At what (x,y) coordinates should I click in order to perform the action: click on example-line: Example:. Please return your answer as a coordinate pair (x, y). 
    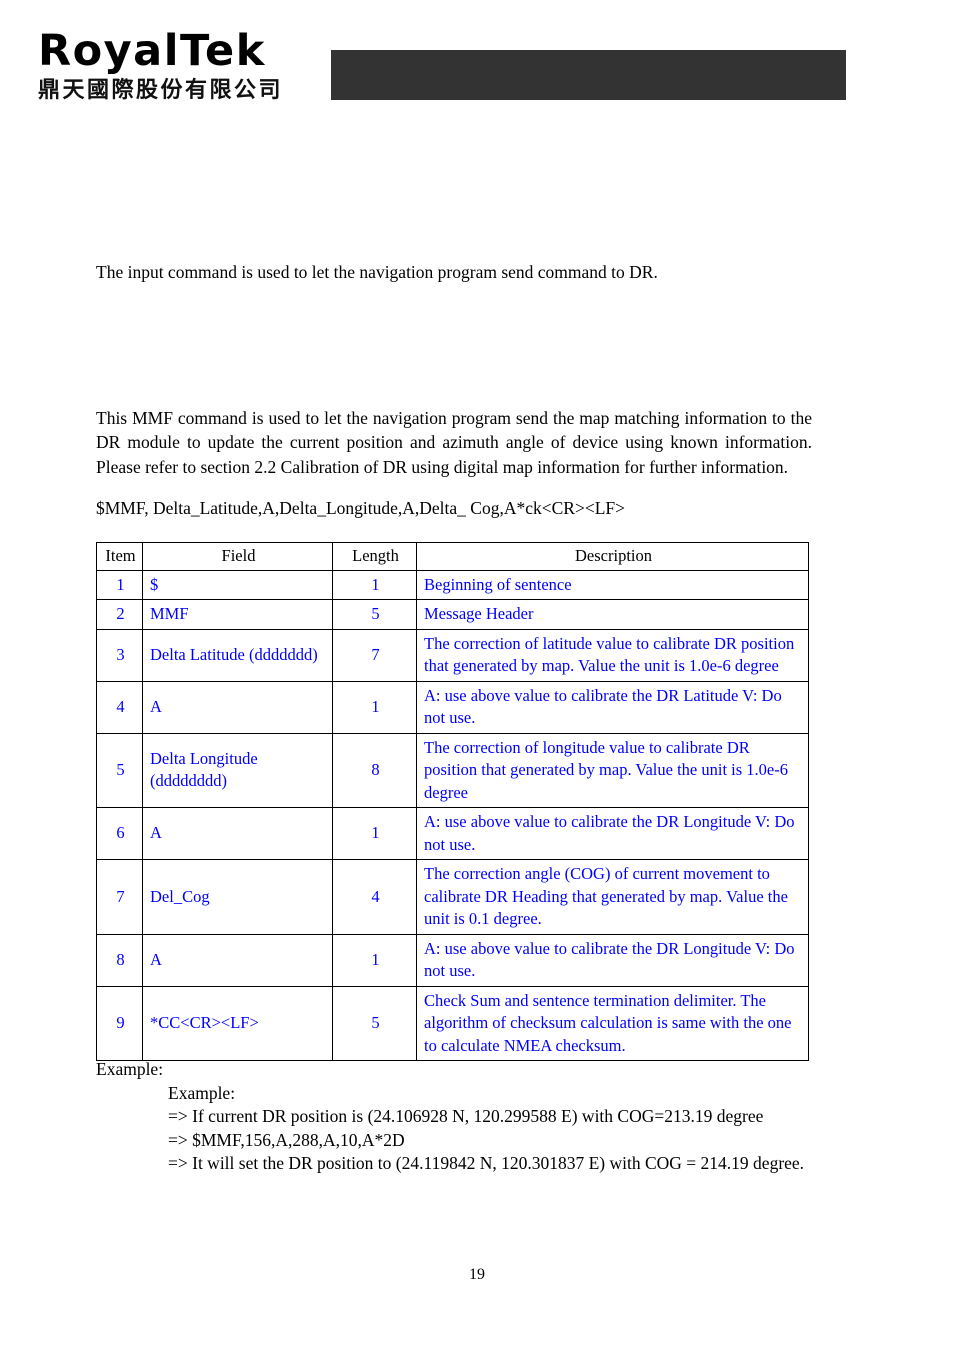
    Looking at the image, I should click on (202, 1092).